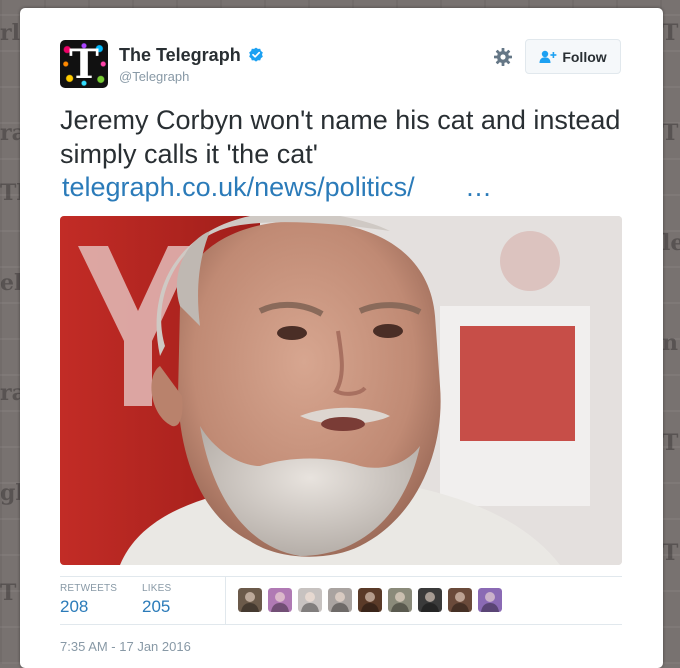  Describe the element at coordinates (154, 76) in the screenshot. I see `author-handle: @Telegraph` at that location.